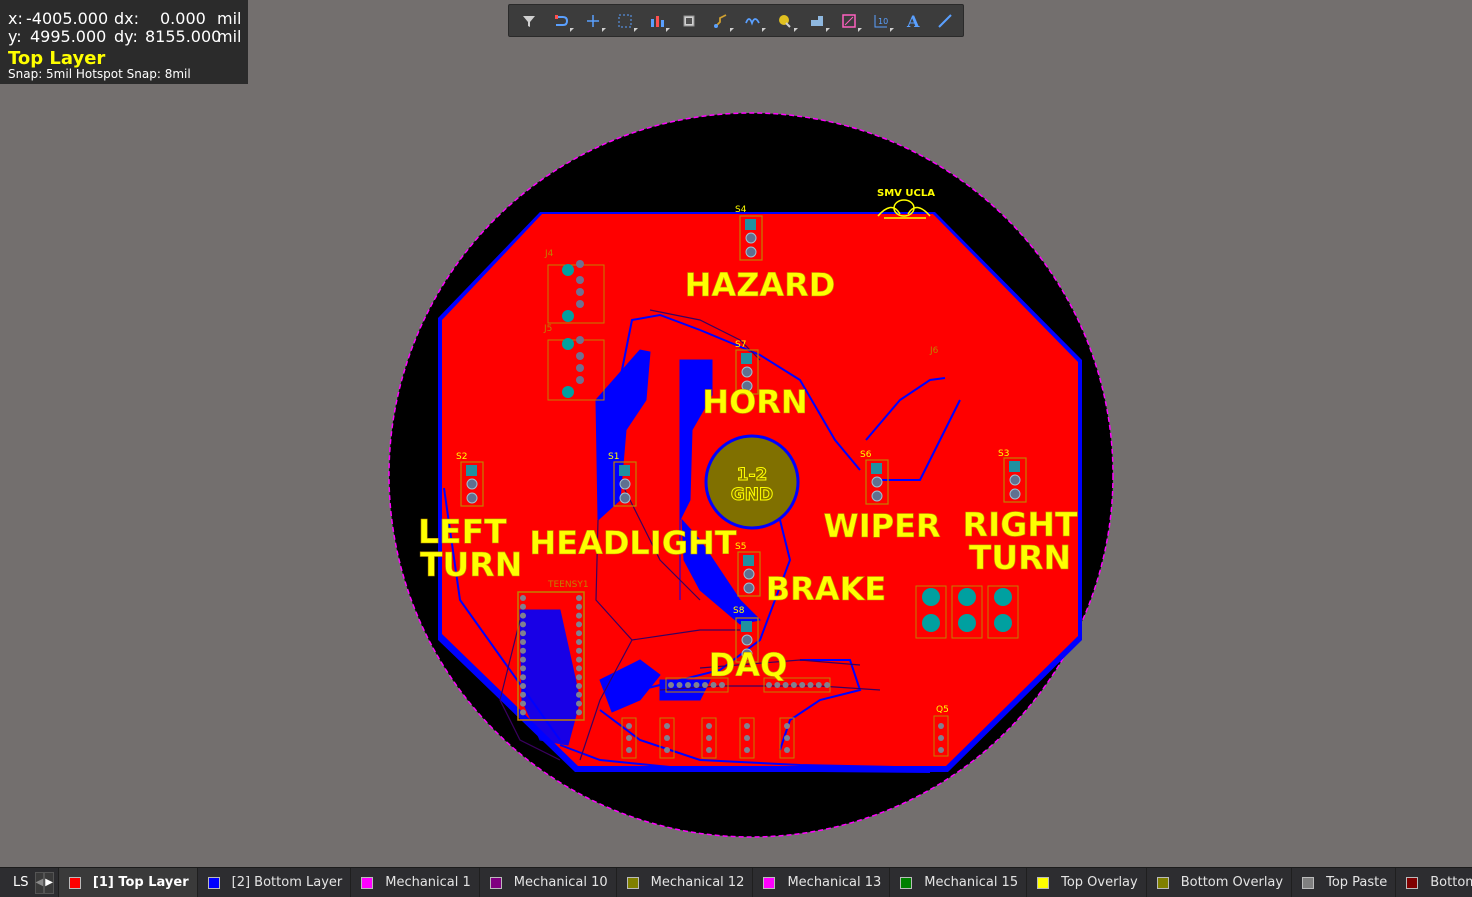 The image size is (1472, 897). What do you see at coordinates (957, 882) in the screenshot?
I see `layer-tab: Mechanical 15` at bounding box center [957, 882].